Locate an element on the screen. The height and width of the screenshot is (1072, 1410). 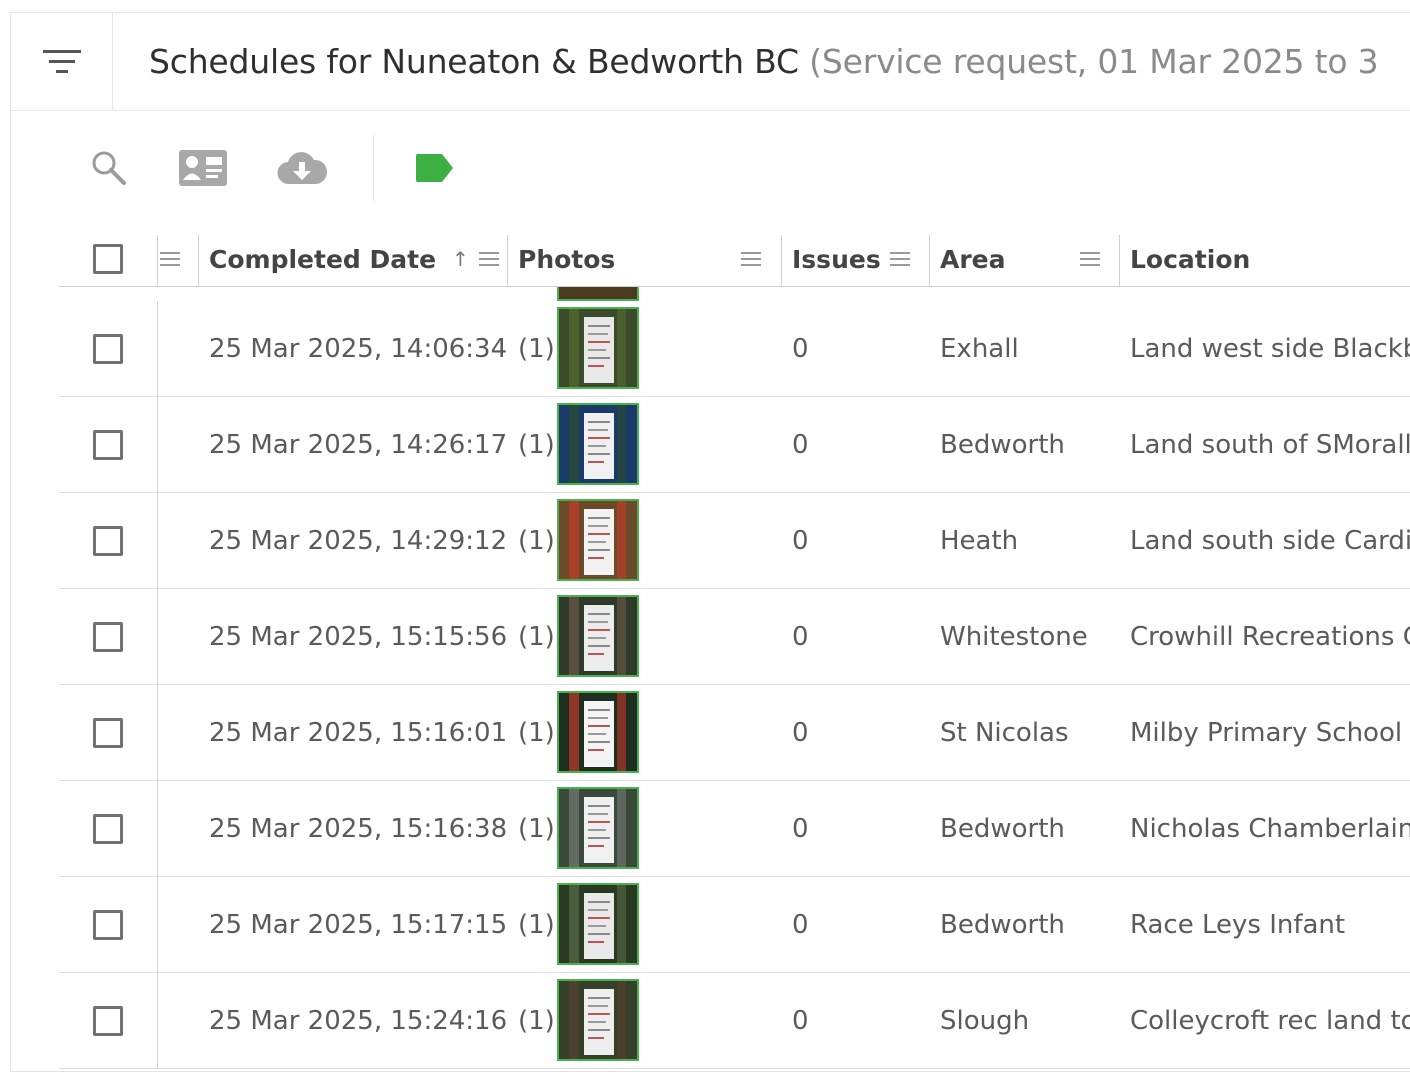
completed-date-cell: 25 Mar 2025, 15:17:15 is located at coordinates (358, 925).